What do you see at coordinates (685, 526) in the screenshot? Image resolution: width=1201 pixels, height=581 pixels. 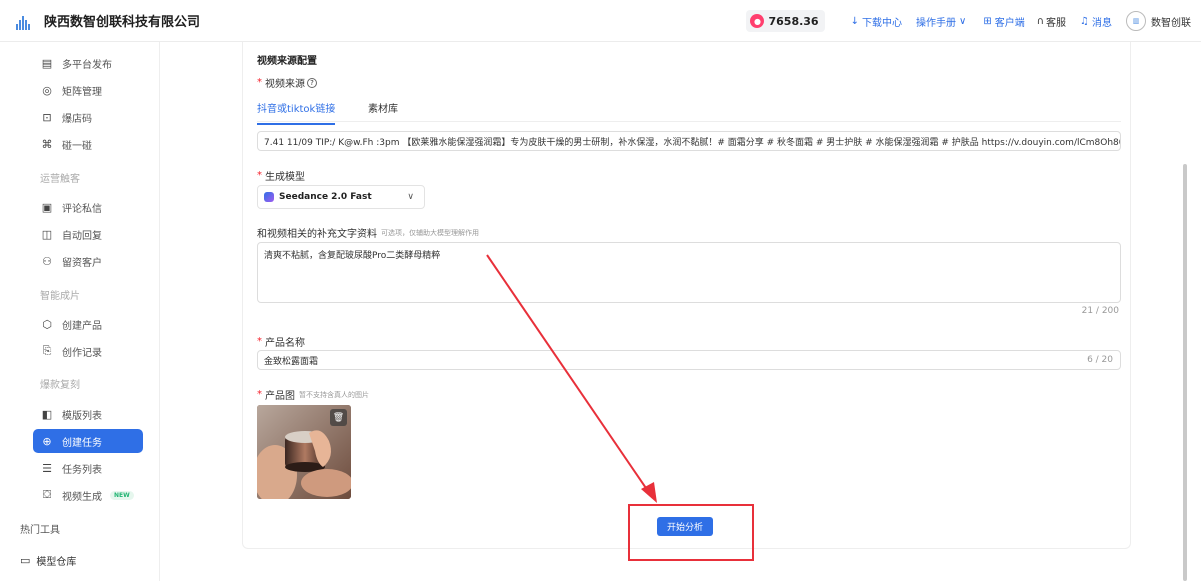 I see `start-analysis-button: 开始分析` at bounding box center [685, 526].